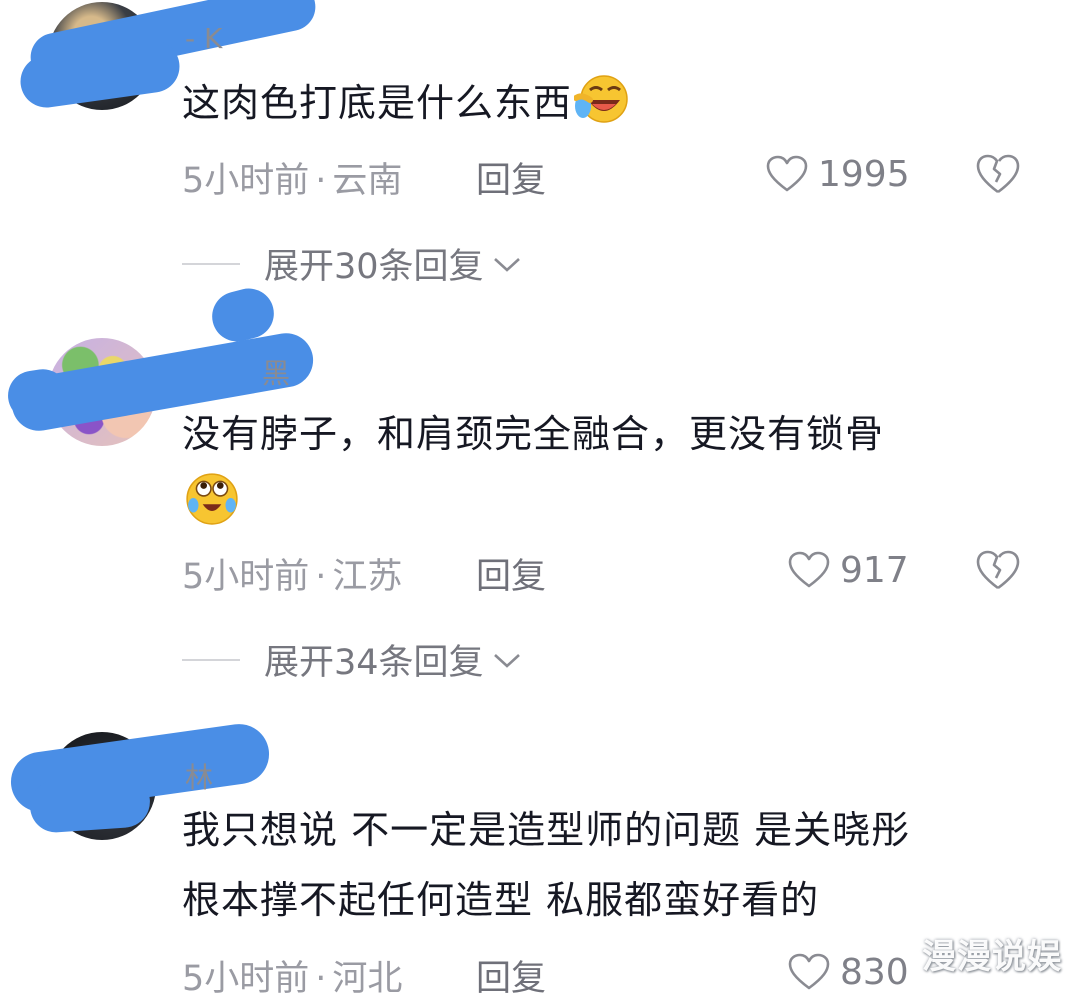  I want to click on upward-eyes-emoji-icon, so click(212, 499).